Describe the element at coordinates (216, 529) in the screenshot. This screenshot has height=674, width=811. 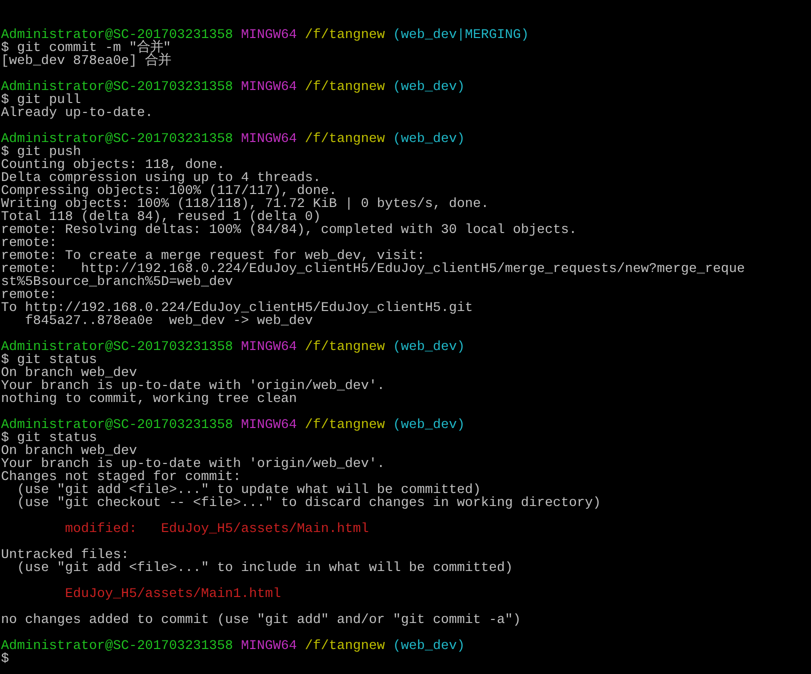
I see `file-path-text: modified: EduJoy_H5/assets/Main.html` at that location.